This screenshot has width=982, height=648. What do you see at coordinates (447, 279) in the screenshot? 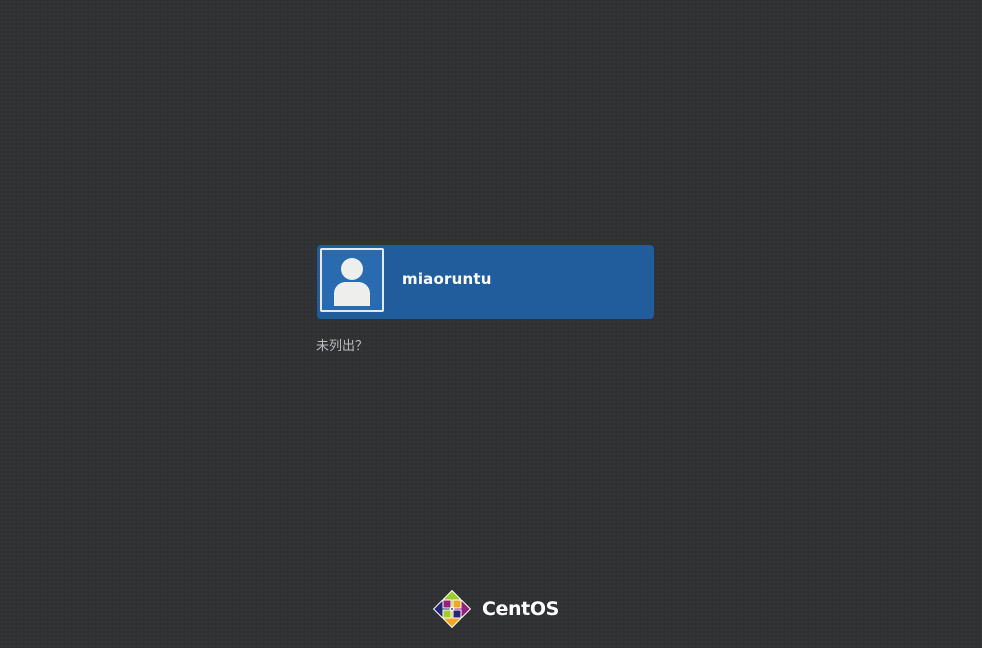
I see `user-name: miaoruntu` at bounding box center [447, 279].